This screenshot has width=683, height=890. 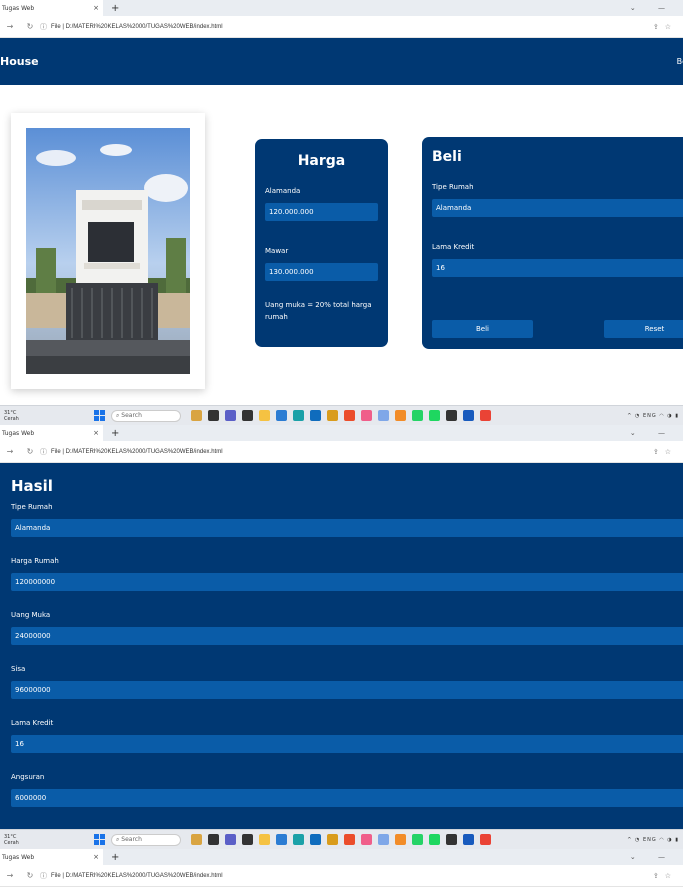 I want to click on tipe-rumah-label: Tipe Rumah, so click(x=453, y=187).